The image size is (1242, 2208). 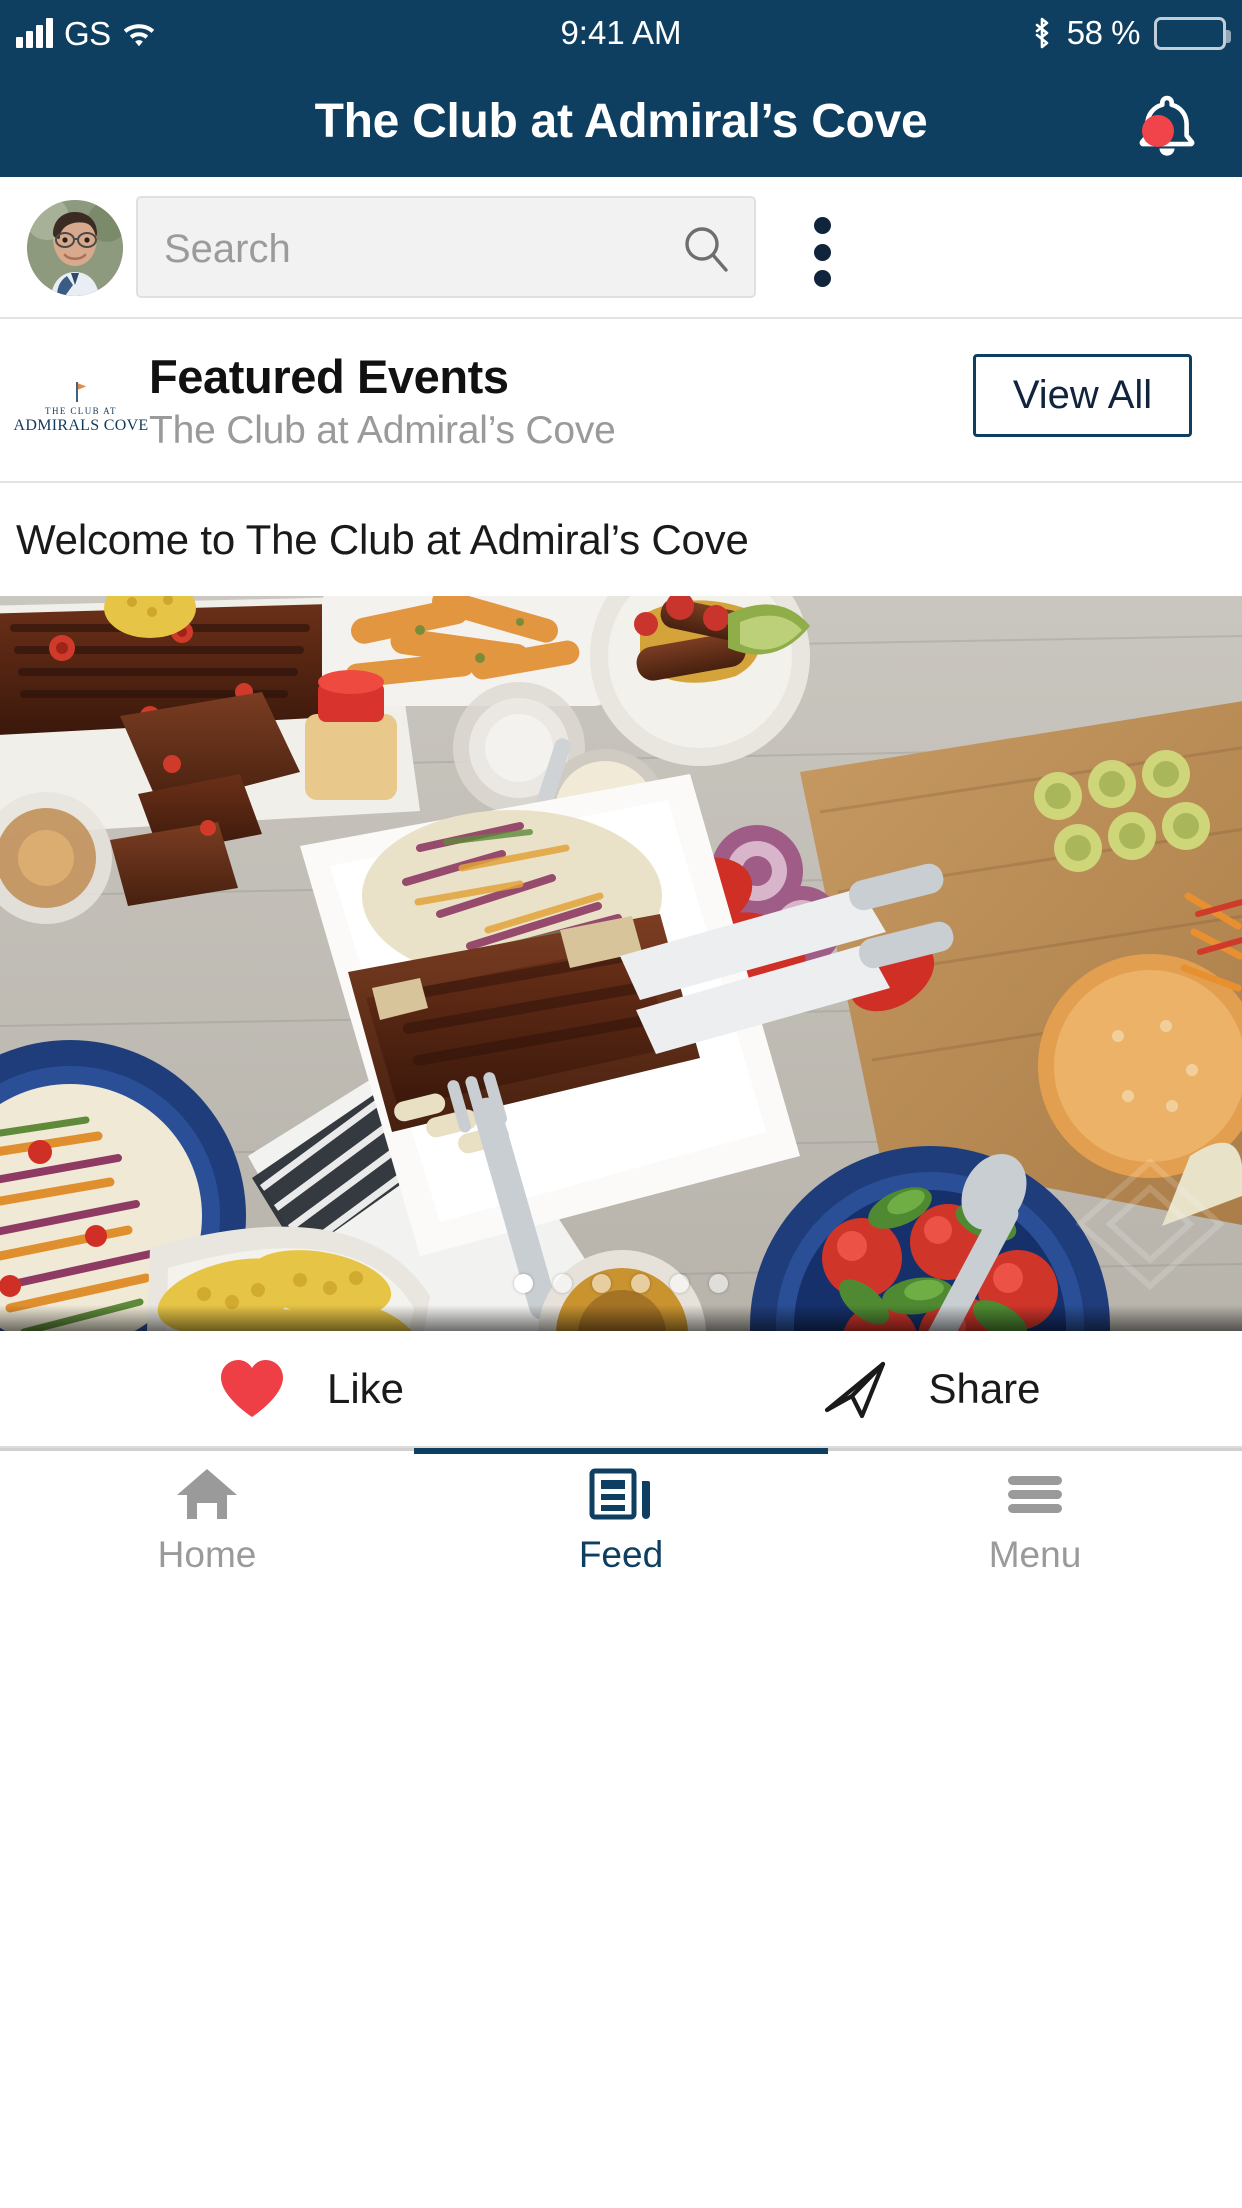 What do you see at coordinates (1103, 32) in the screenshot?
I see `battery-percent-label: 58 %` at bounding box center [1103, 32].